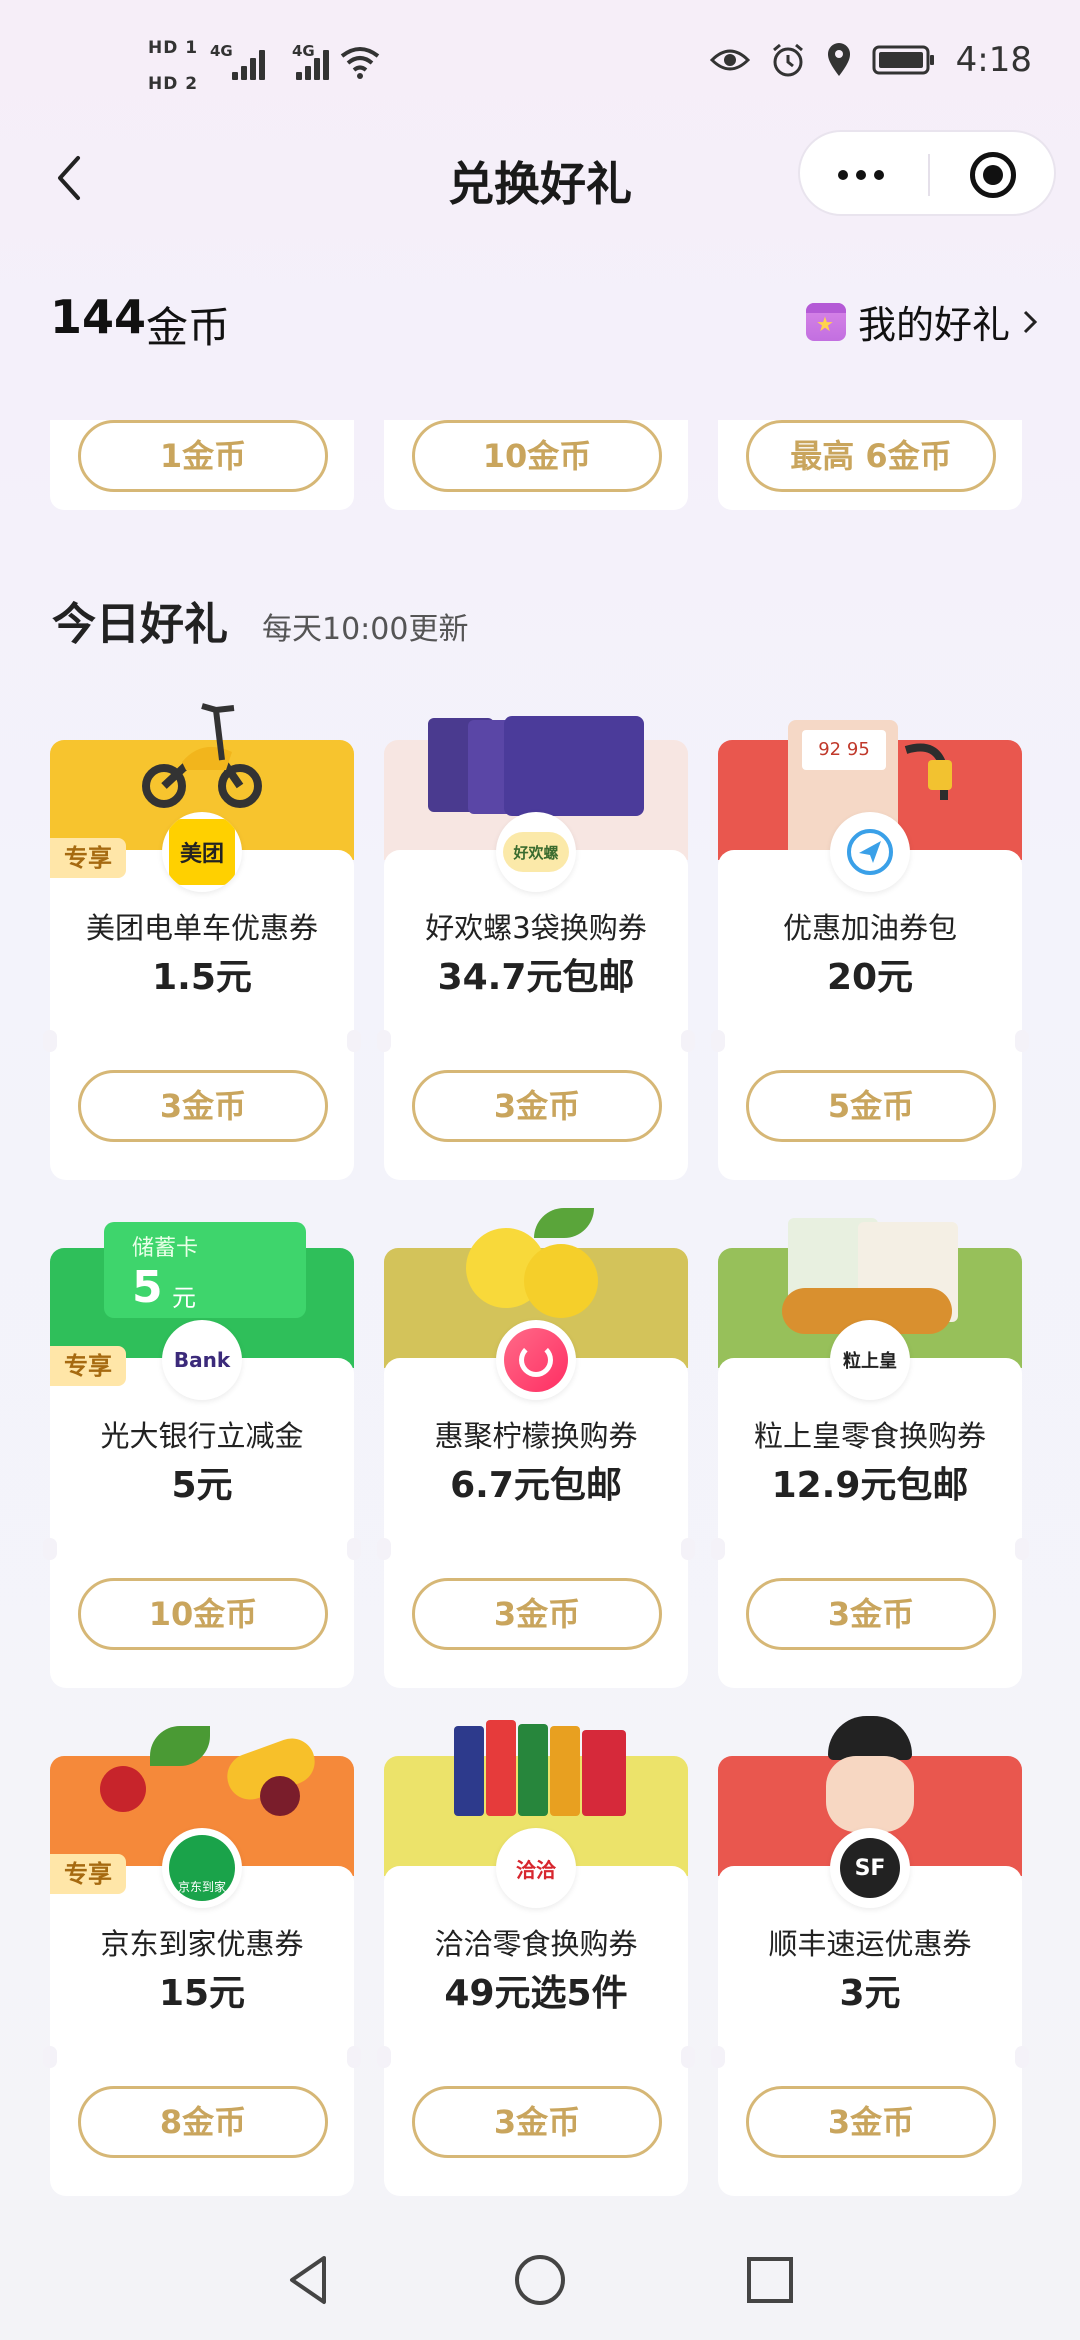  I want to click on redeem-button: 8金币, so click(203, 2122).